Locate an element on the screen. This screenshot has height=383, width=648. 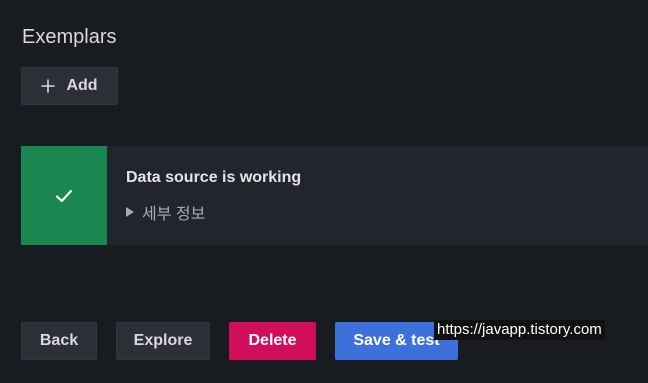
caret-right-icon is located at coordinates (130, 212).